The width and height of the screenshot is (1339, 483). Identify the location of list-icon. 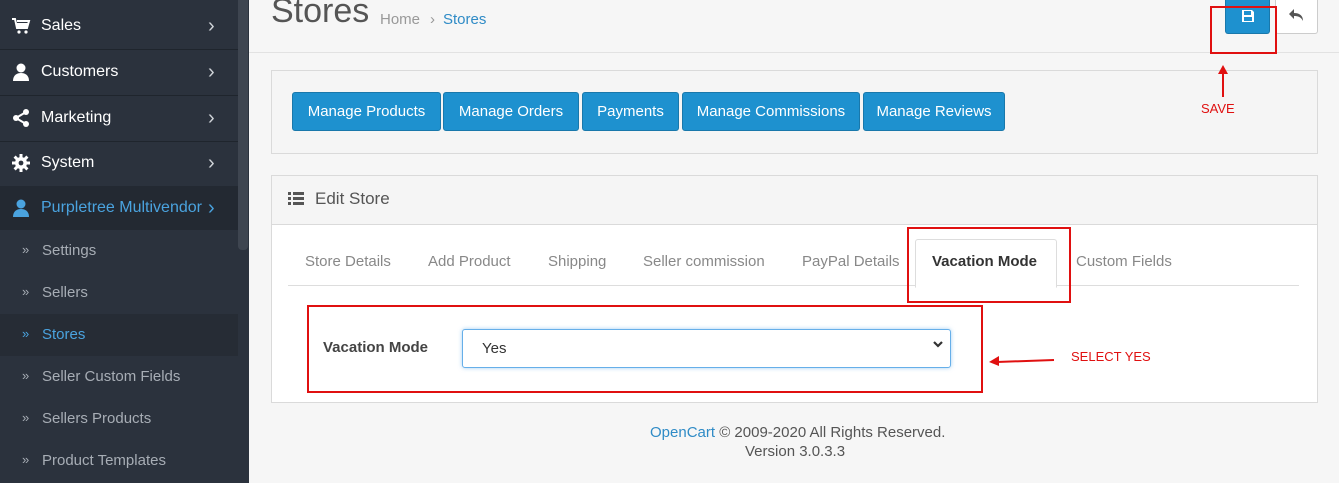
(296, 198).